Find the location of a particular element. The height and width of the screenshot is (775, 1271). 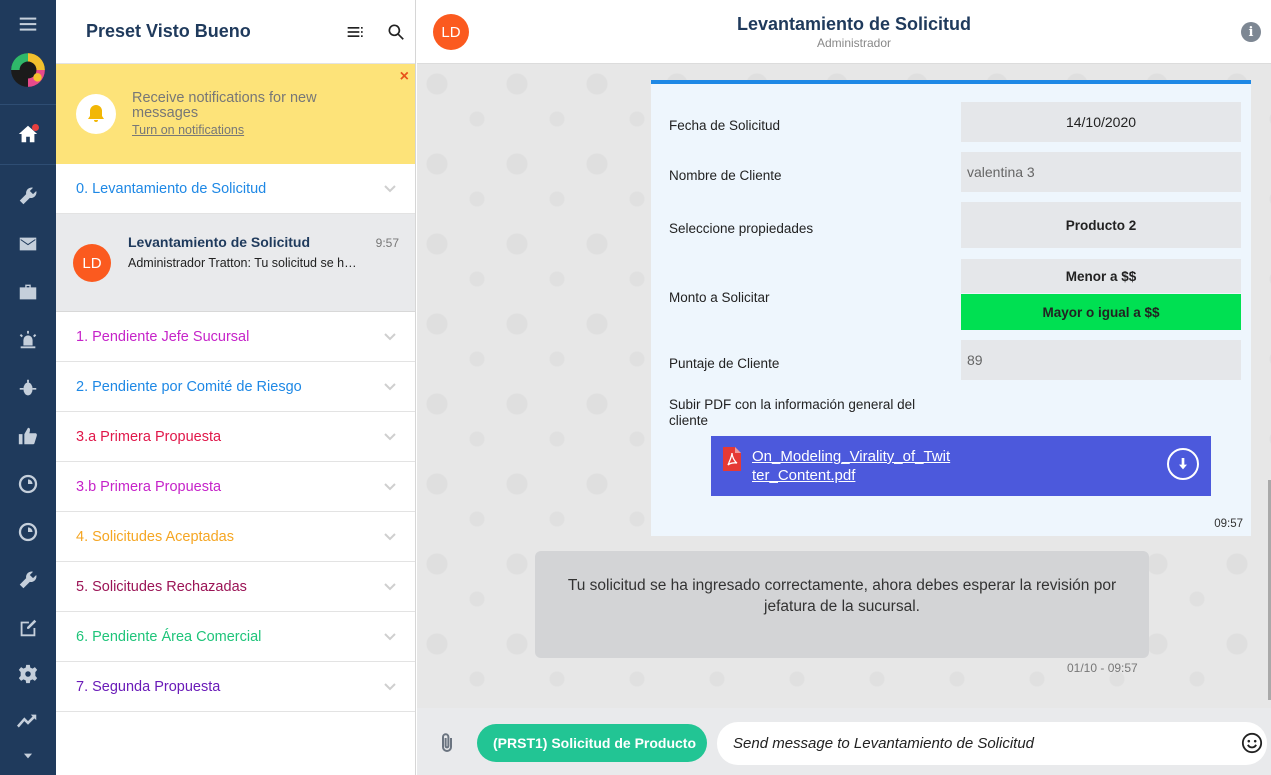

chat-subtitle: Administrador is located at coordinates (854, 43).